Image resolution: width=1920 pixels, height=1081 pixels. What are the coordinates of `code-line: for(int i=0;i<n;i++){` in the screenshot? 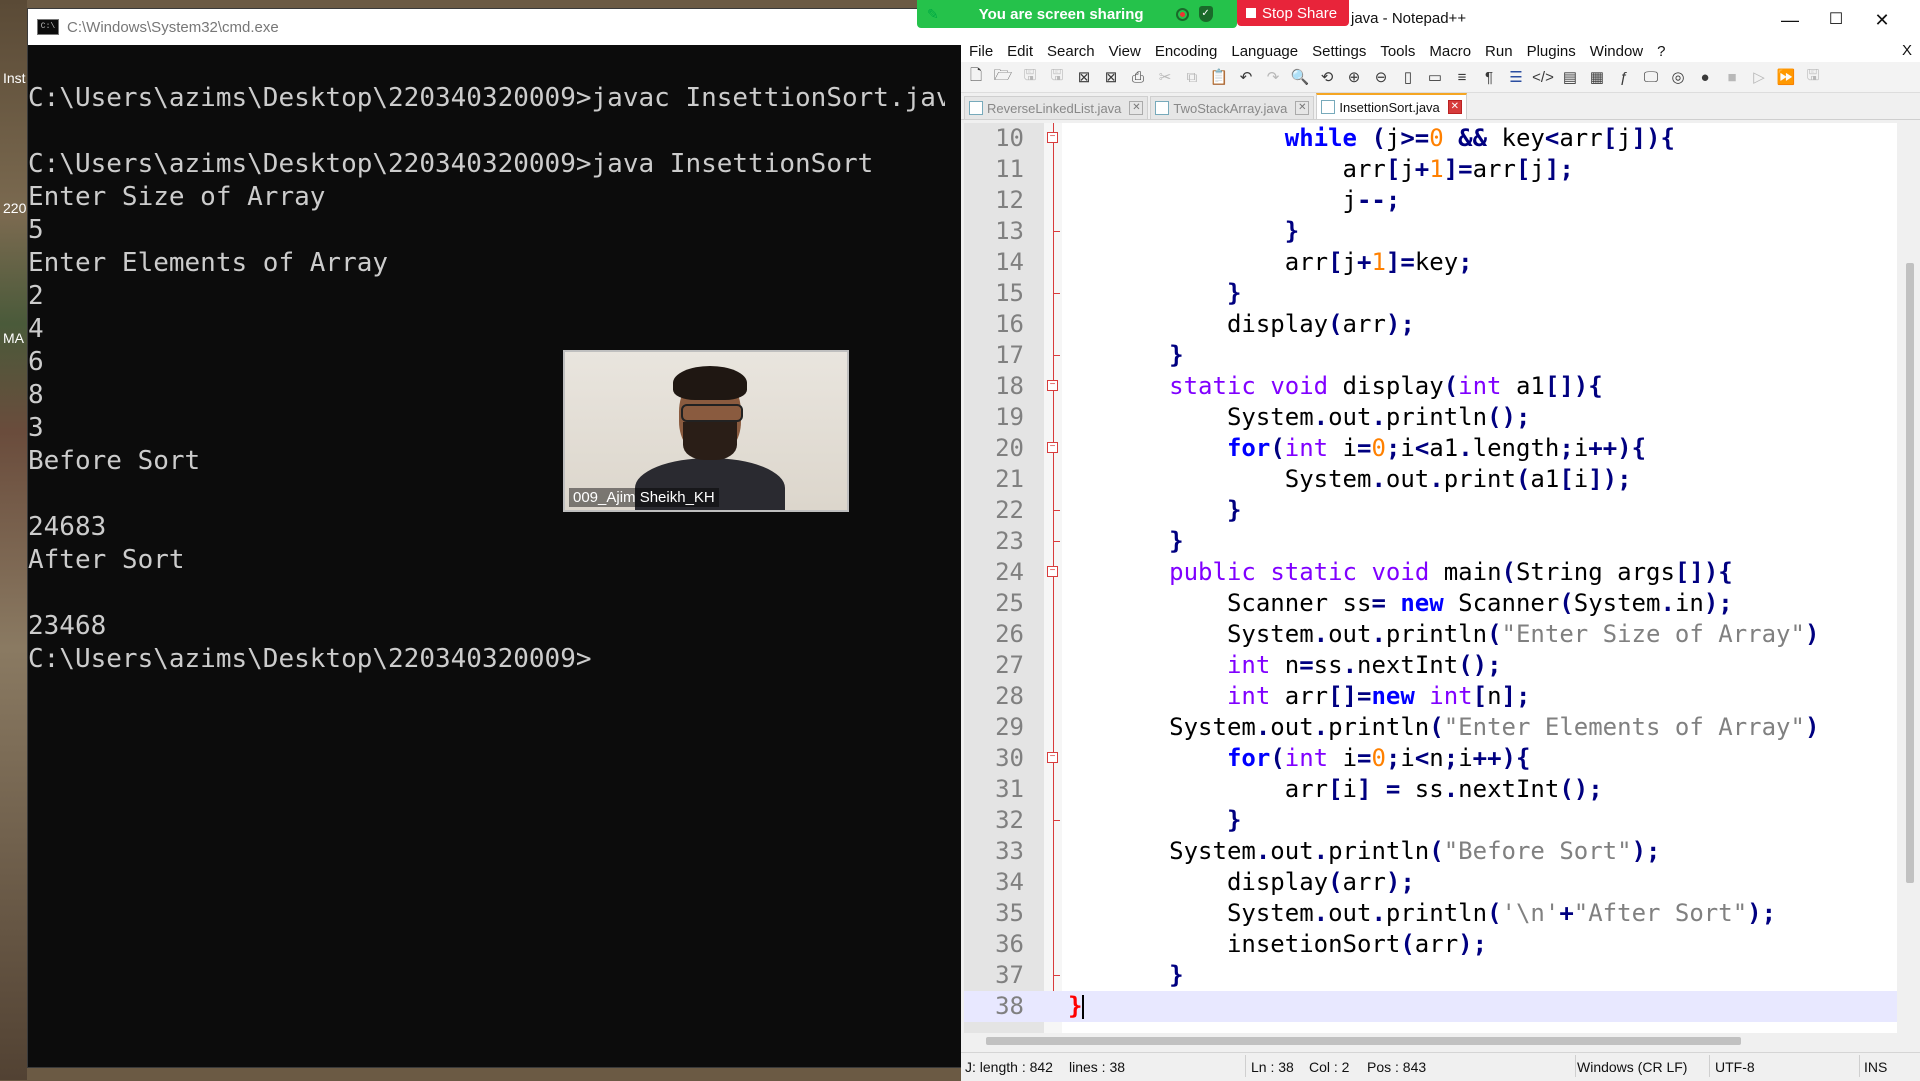 It's located at (1430, 758).